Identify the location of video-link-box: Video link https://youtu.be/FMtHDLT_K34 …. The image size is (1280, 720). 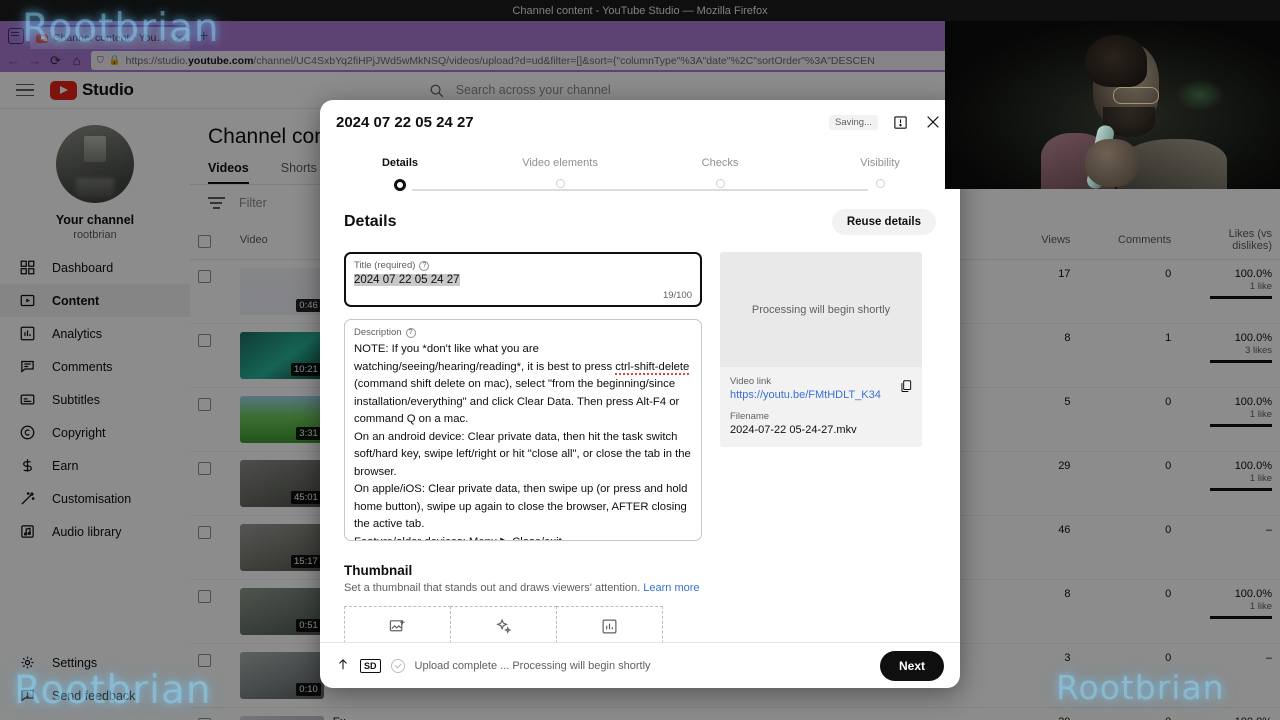
(821, 407).